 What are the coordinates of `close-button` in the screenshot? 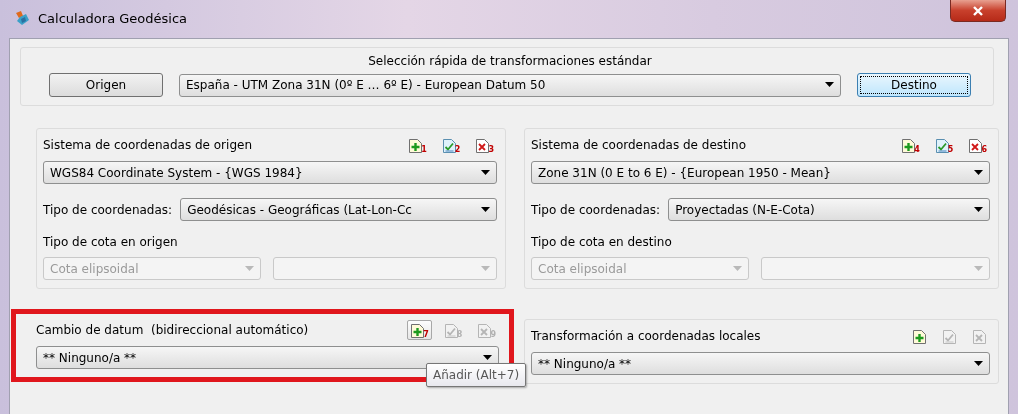 It's located at (978, 11).